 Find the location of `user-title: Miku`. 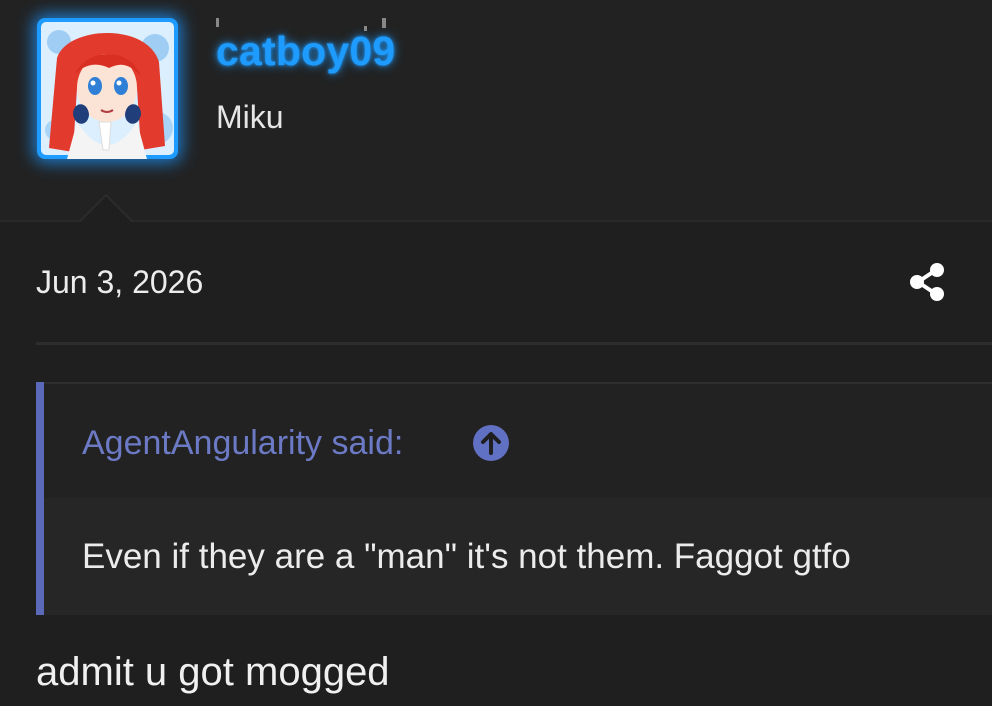

user-title: Miku is located at coordinates (250, 117).